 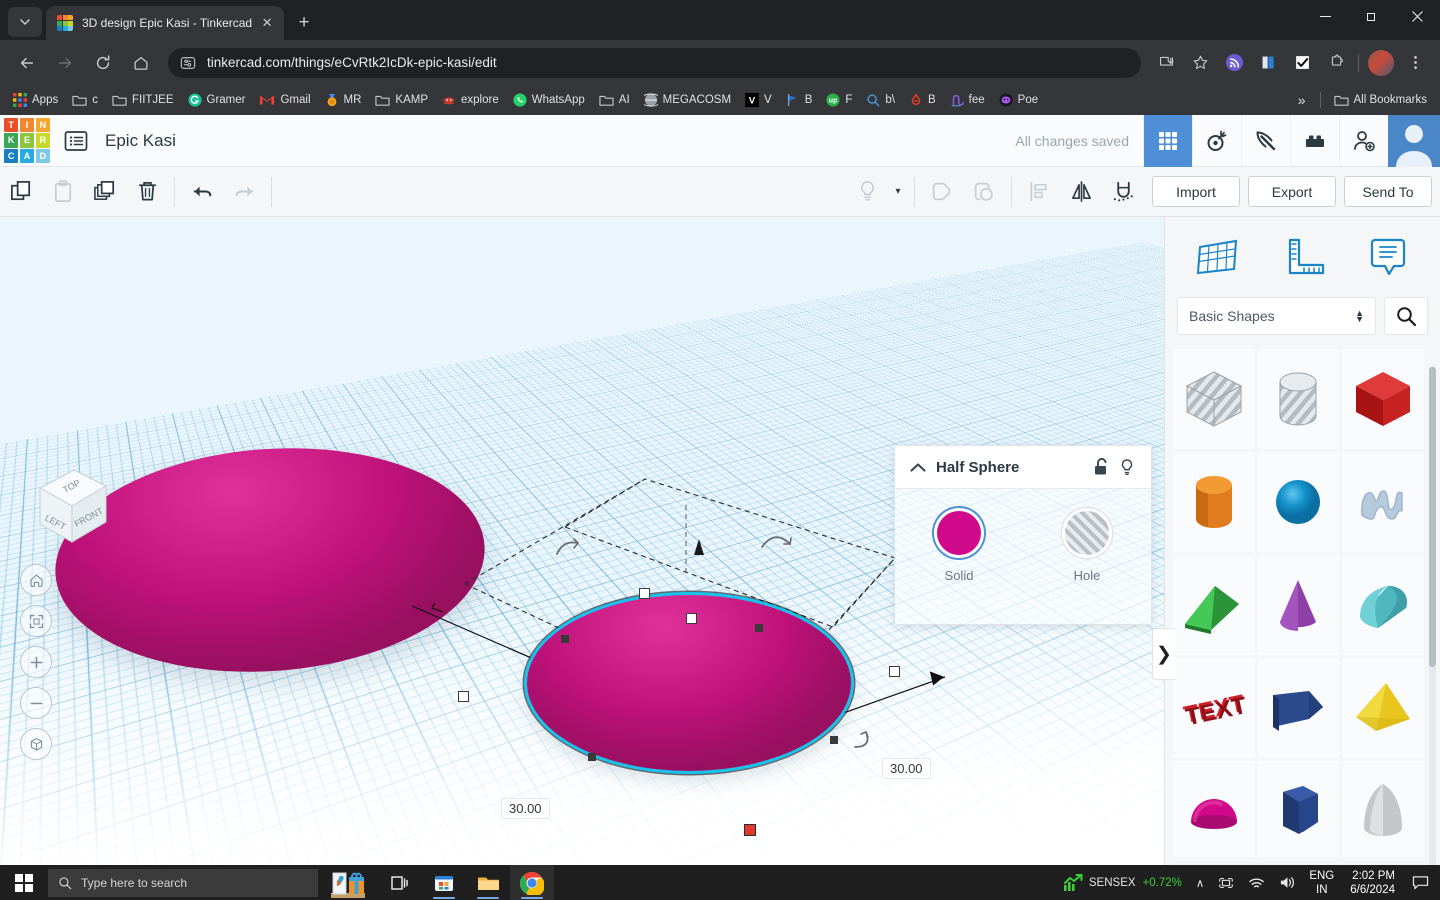 What do you see at coordinates (1163, 654) in the screenshot?
I see `panel-collapse-toggle: ❯` at bounding box center [1163, 654].